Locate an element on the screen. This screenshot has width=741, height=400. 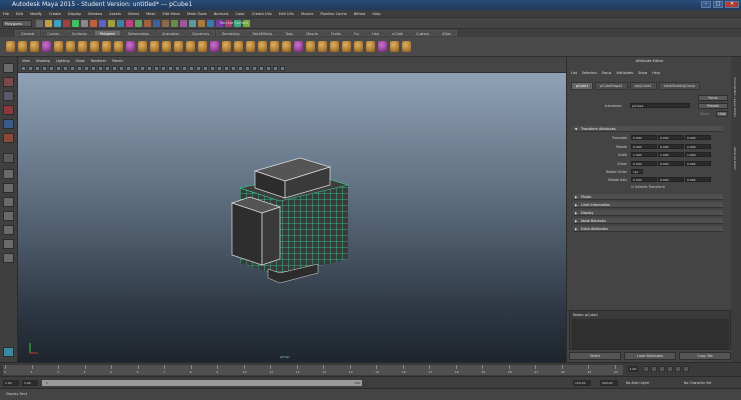
rotate-tool-icon is located at coordinates (8, 124).